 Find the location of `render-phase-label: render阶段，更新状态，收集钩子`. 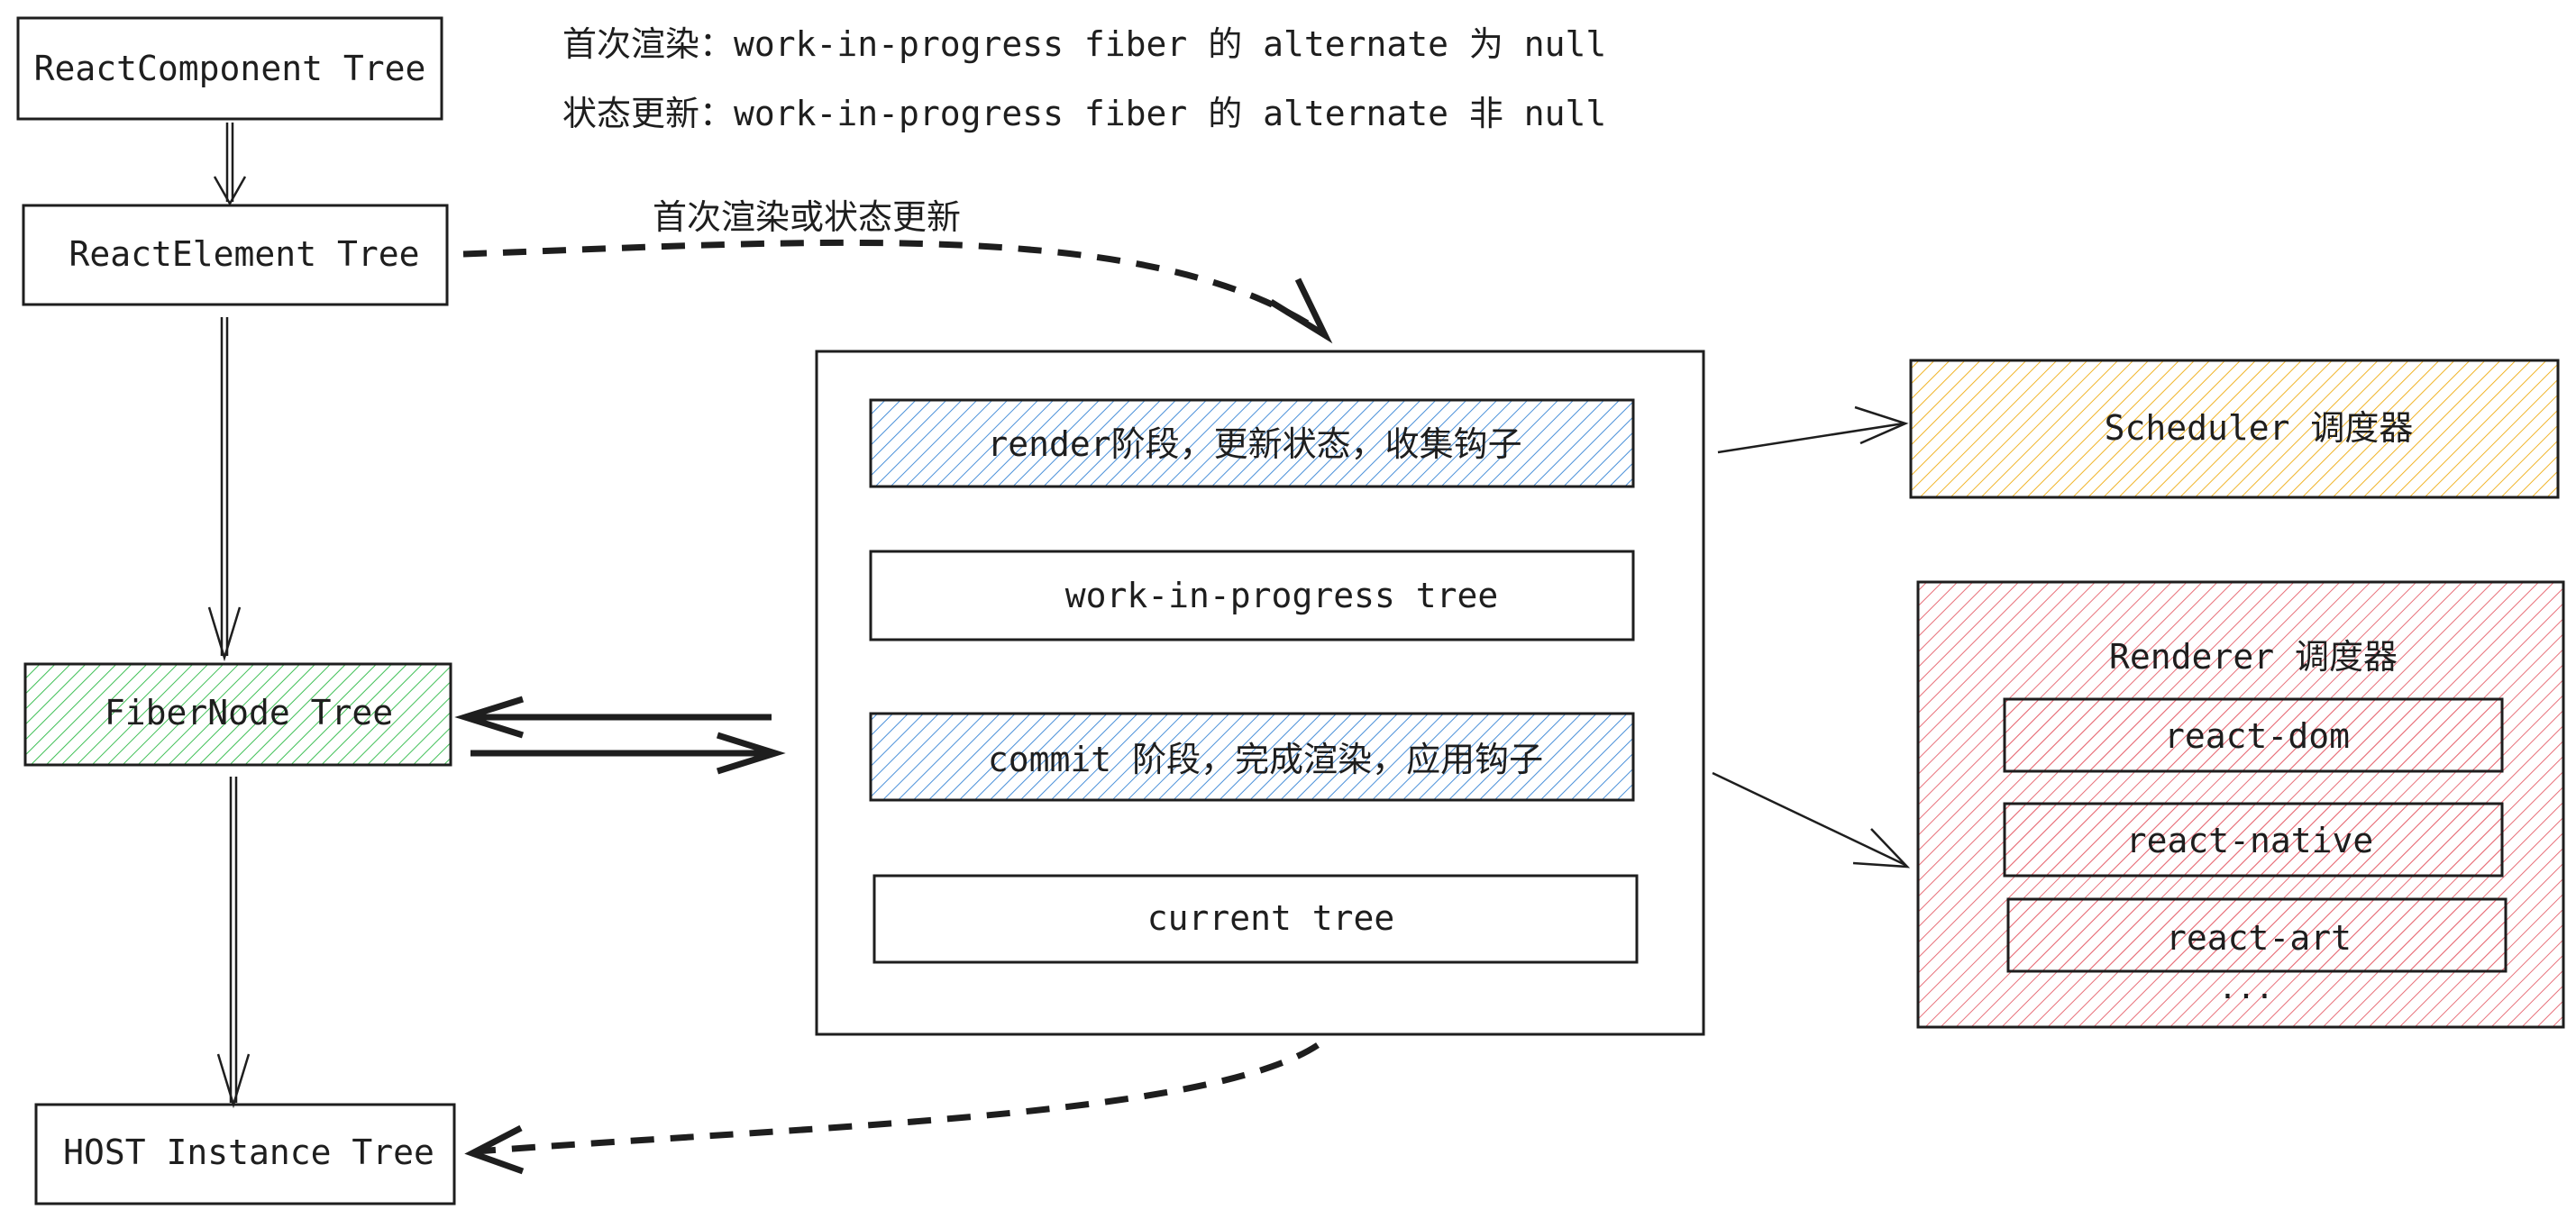

render-phase-label: render阶段，更新状态，收集钩子 is located at coordinates (1254, 444).